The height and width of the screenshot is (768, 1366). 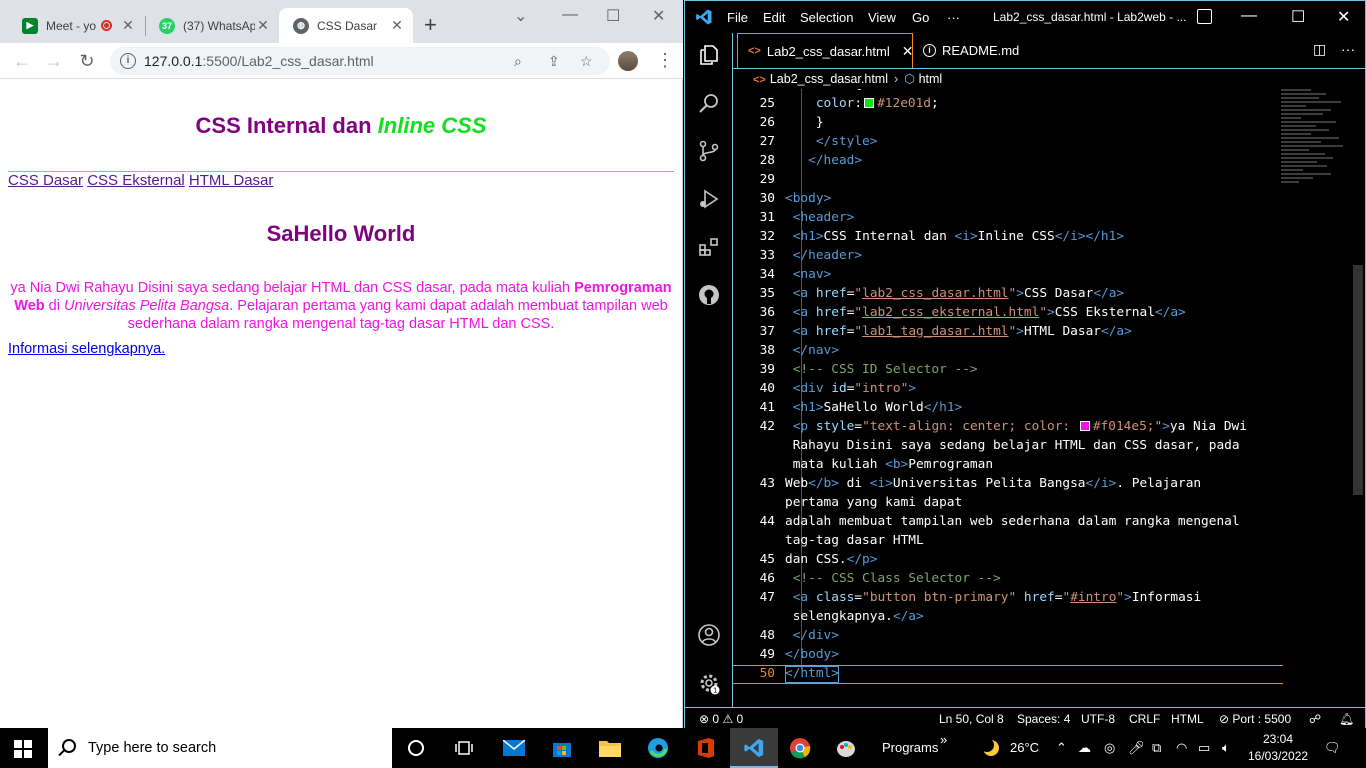 What do you see at coordinates (136, 180) in the screenshot?
I see `nav-link-css-eksternal: CSS Eksternal` at bounding box center [136, 180].